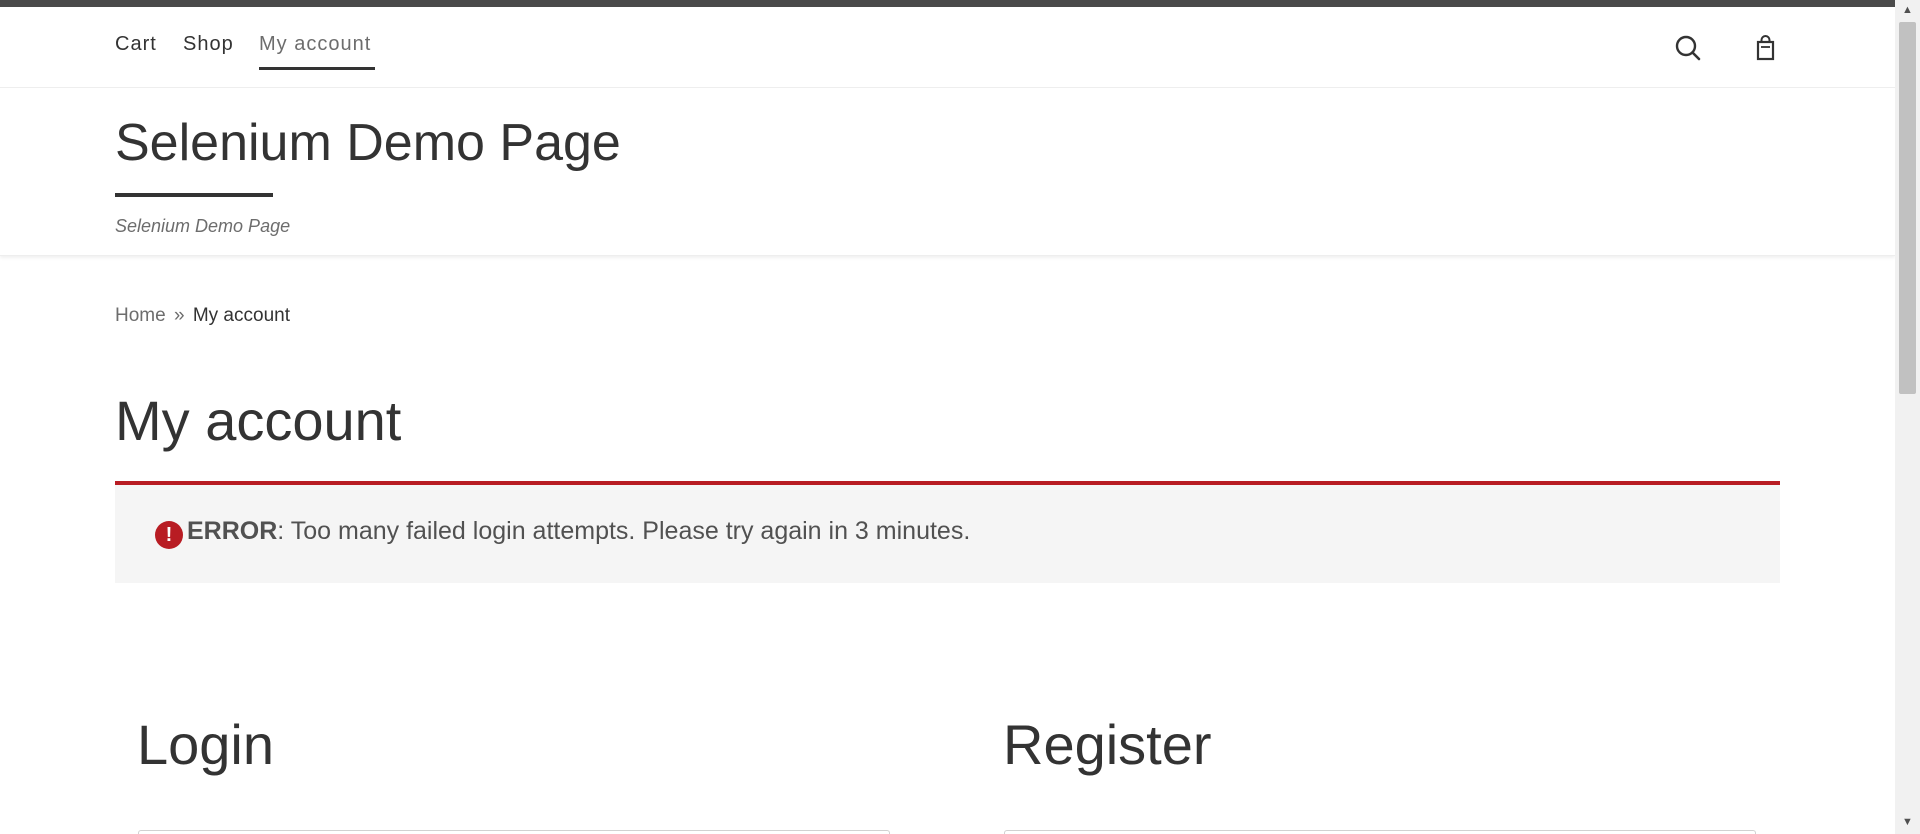 The image size is (1920, 834). What do you see at coordinates (1380, 832) in the screenshot?
I see `register-form` at bounding box center [1380, 832].